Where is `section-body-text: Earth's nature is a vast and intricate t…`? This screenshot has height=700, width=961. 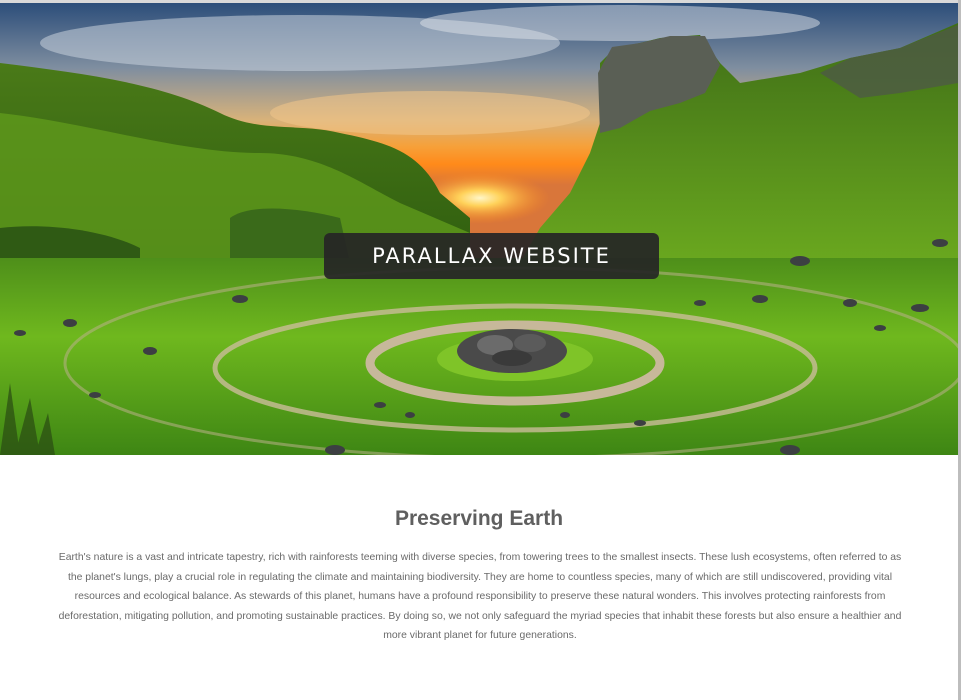
section-body-text: Earth's nature is a vast and intricate t… is located at coordinates (480, 596).